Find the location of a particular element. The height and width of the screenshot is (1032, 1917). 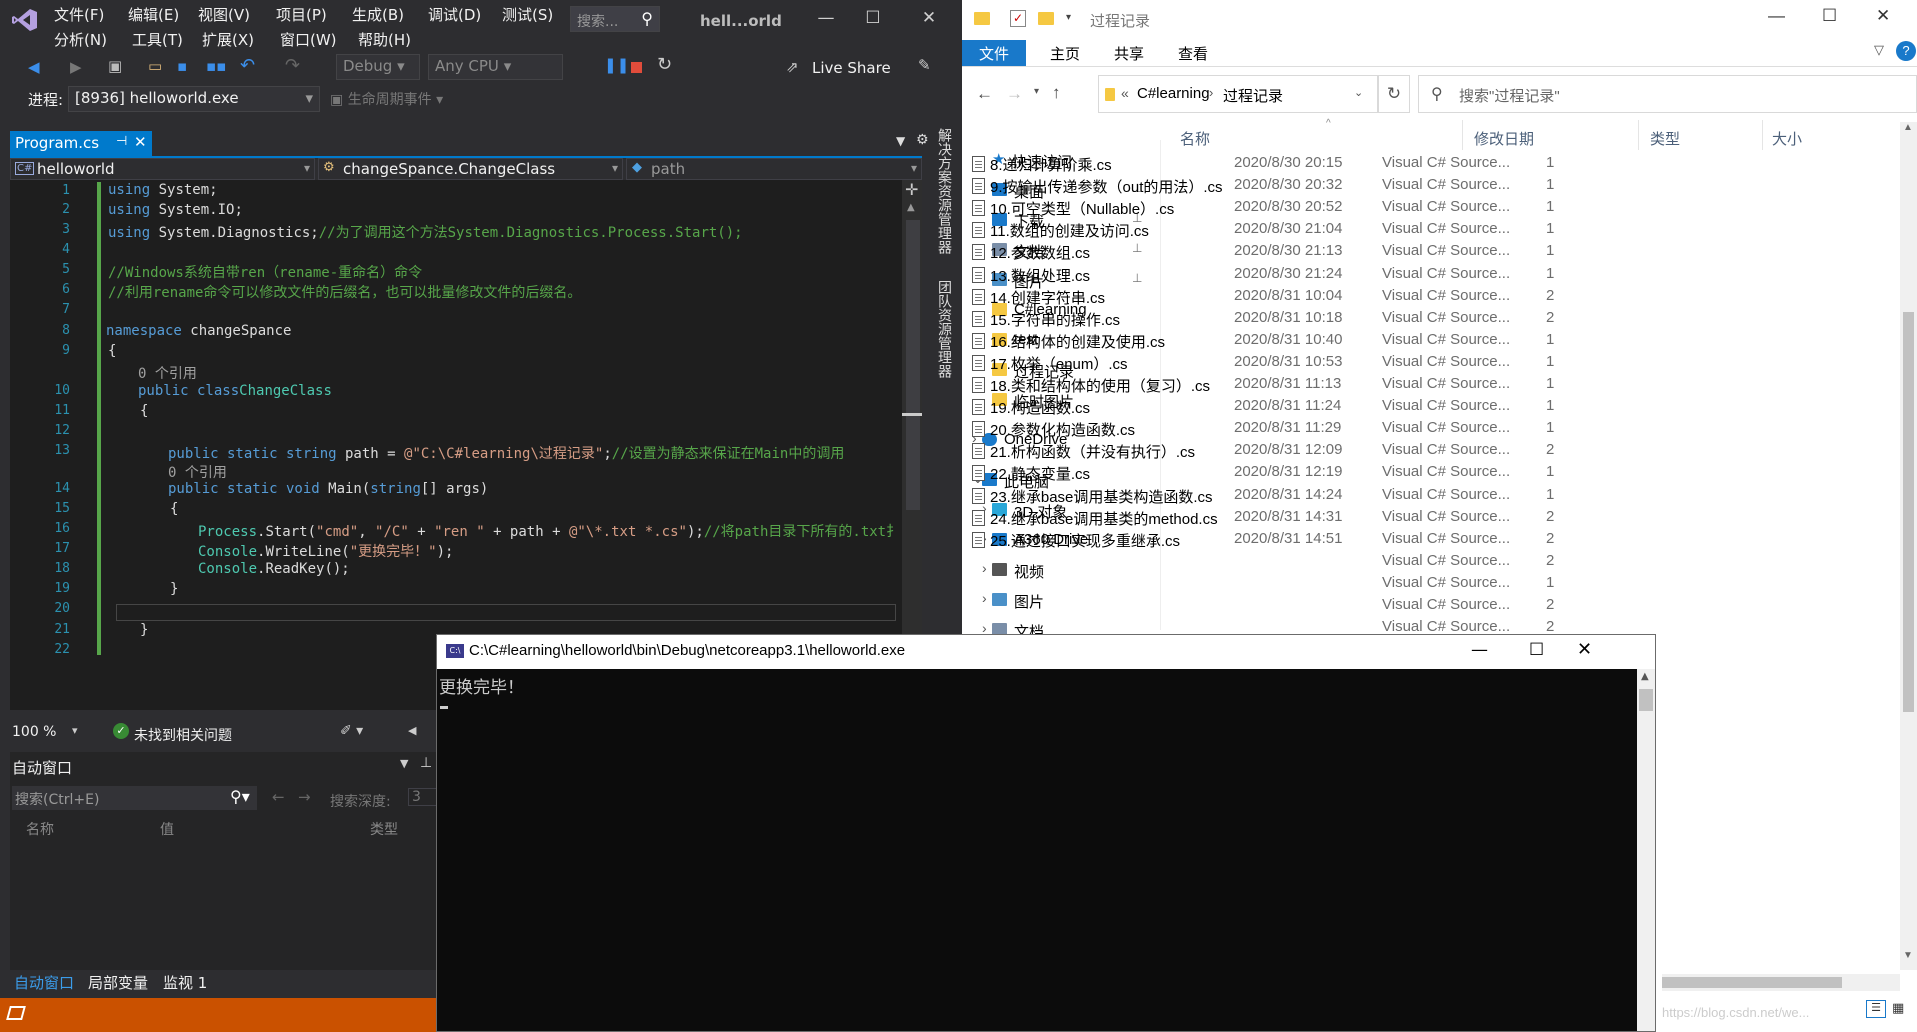

address-bar: « C#learning › 过程记录 ⌄ is located at coordinates (1238, 94).